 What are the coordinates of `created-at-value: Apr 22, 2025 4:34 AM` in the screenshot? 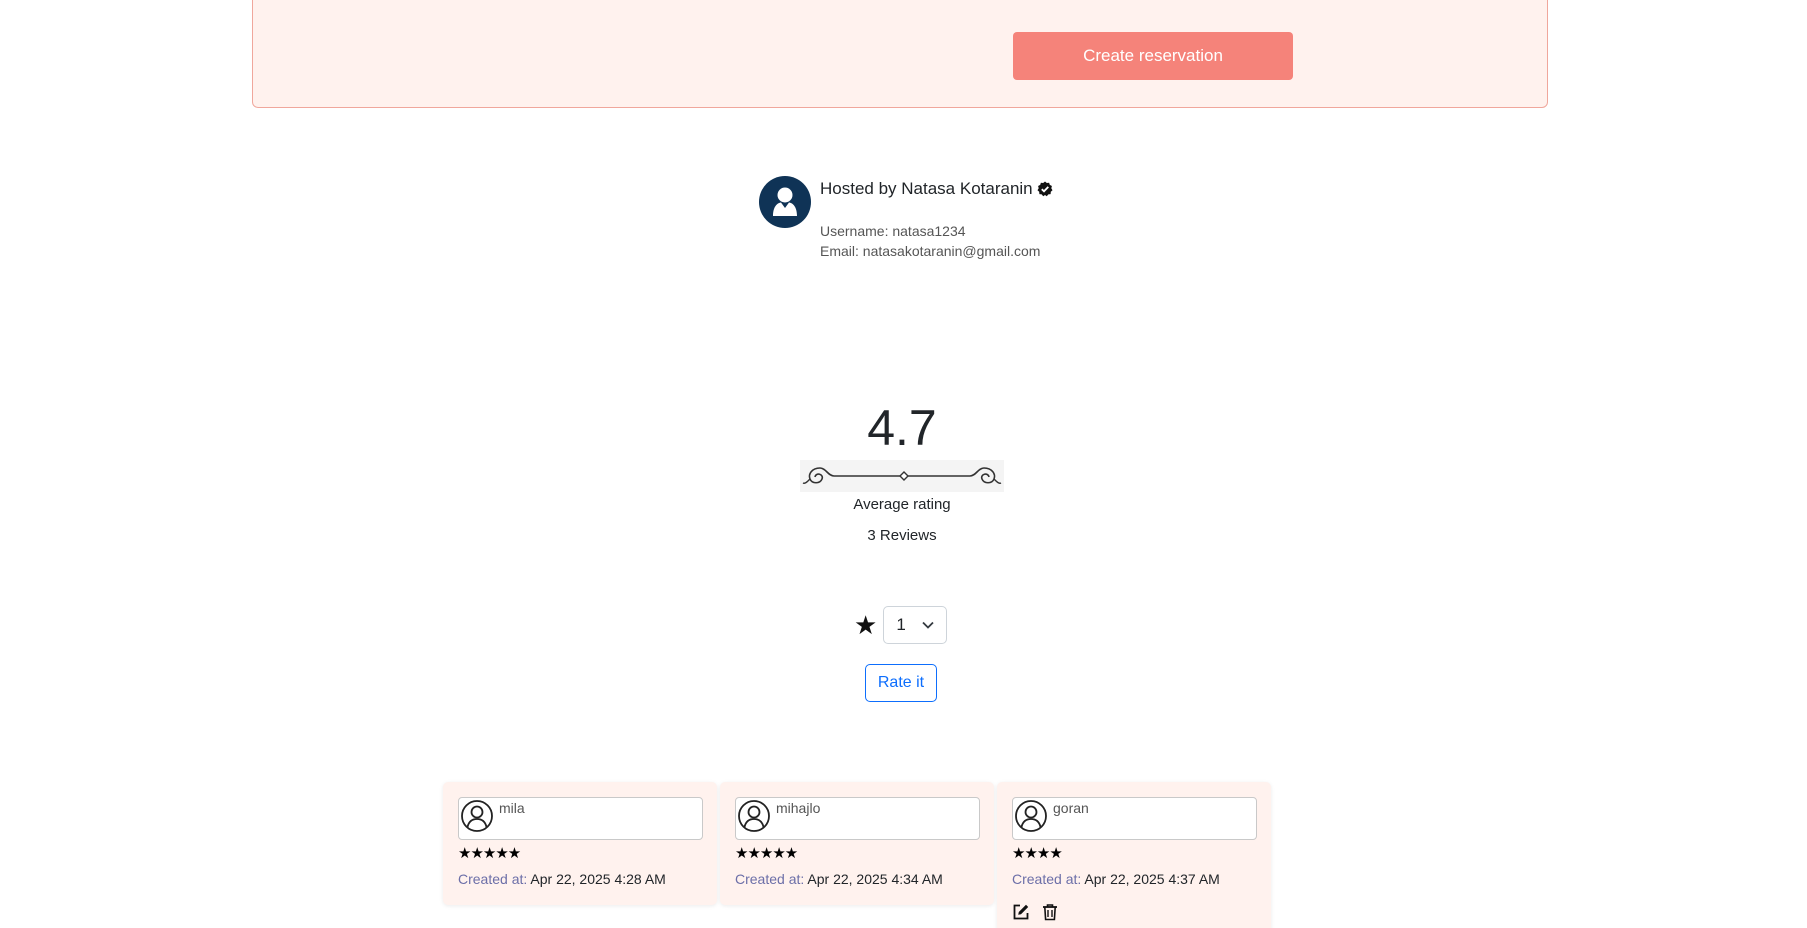 It's located at (875, 879).